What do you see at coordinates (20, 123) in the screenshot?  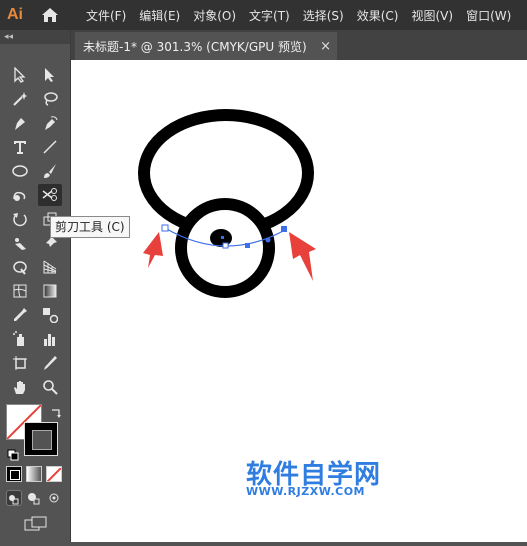 I see `pen-tool-icon` at bounding box center [20, 123].